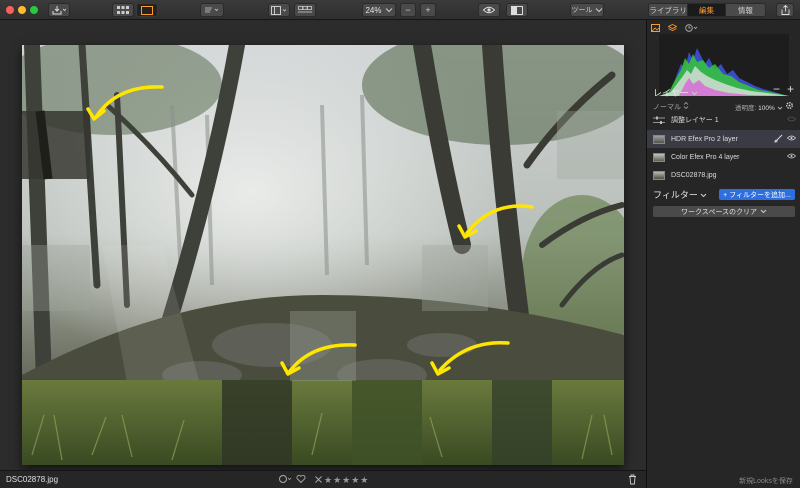 The width and height of the screenshot is (800, 488). I want to click on mode-tabs: ライブラリ 編集 情報, so click(707, 10).